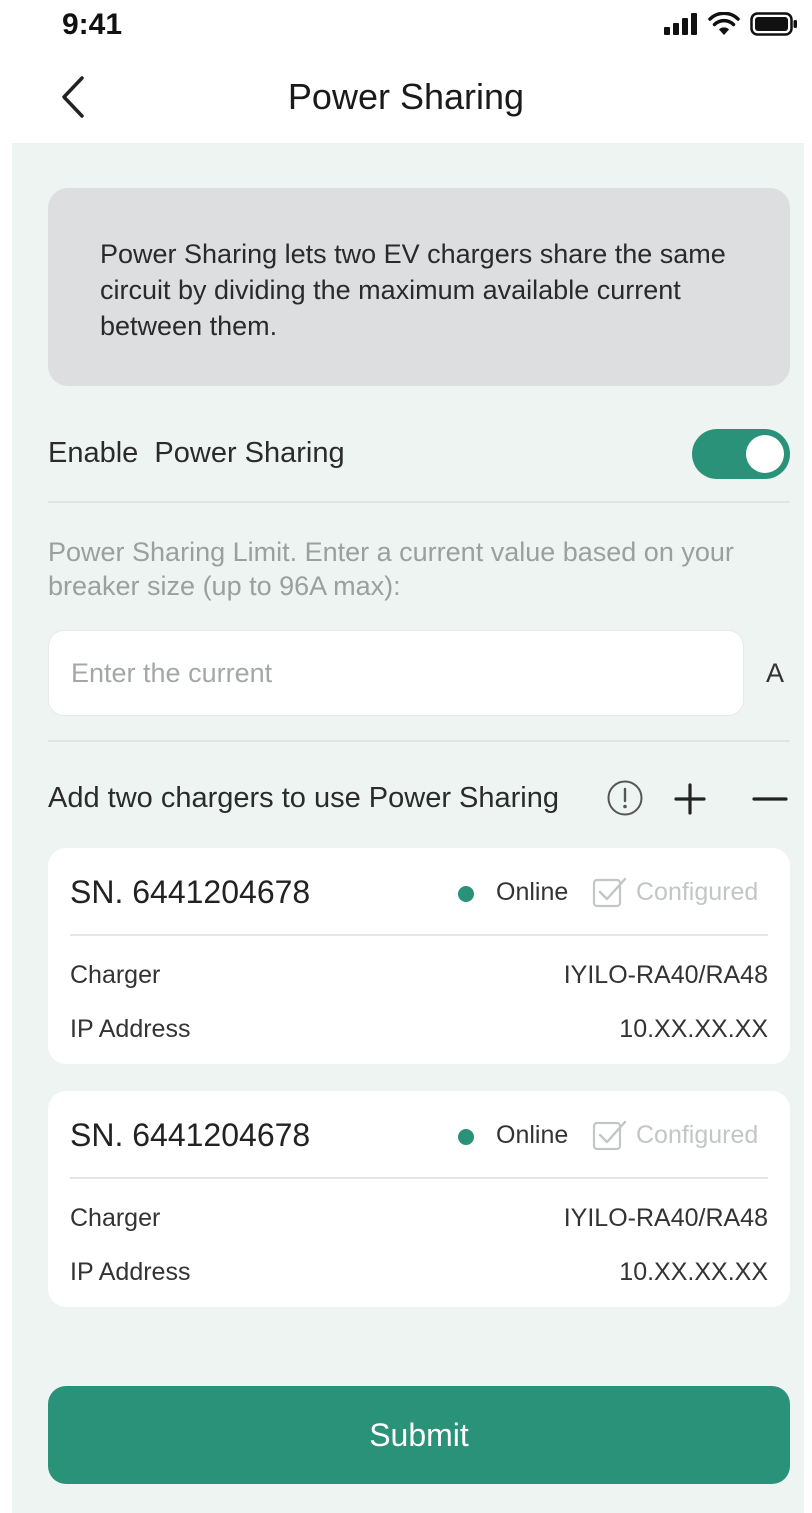 The height and width of the screenshot is (1513, 812). Describe the element at coordinates (690, 799) in the screenshot. I see `plus-icon` at that location.